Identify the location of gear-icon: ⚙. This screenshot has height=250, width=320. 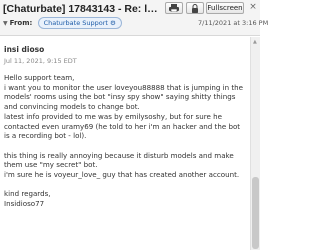
(113, 23).